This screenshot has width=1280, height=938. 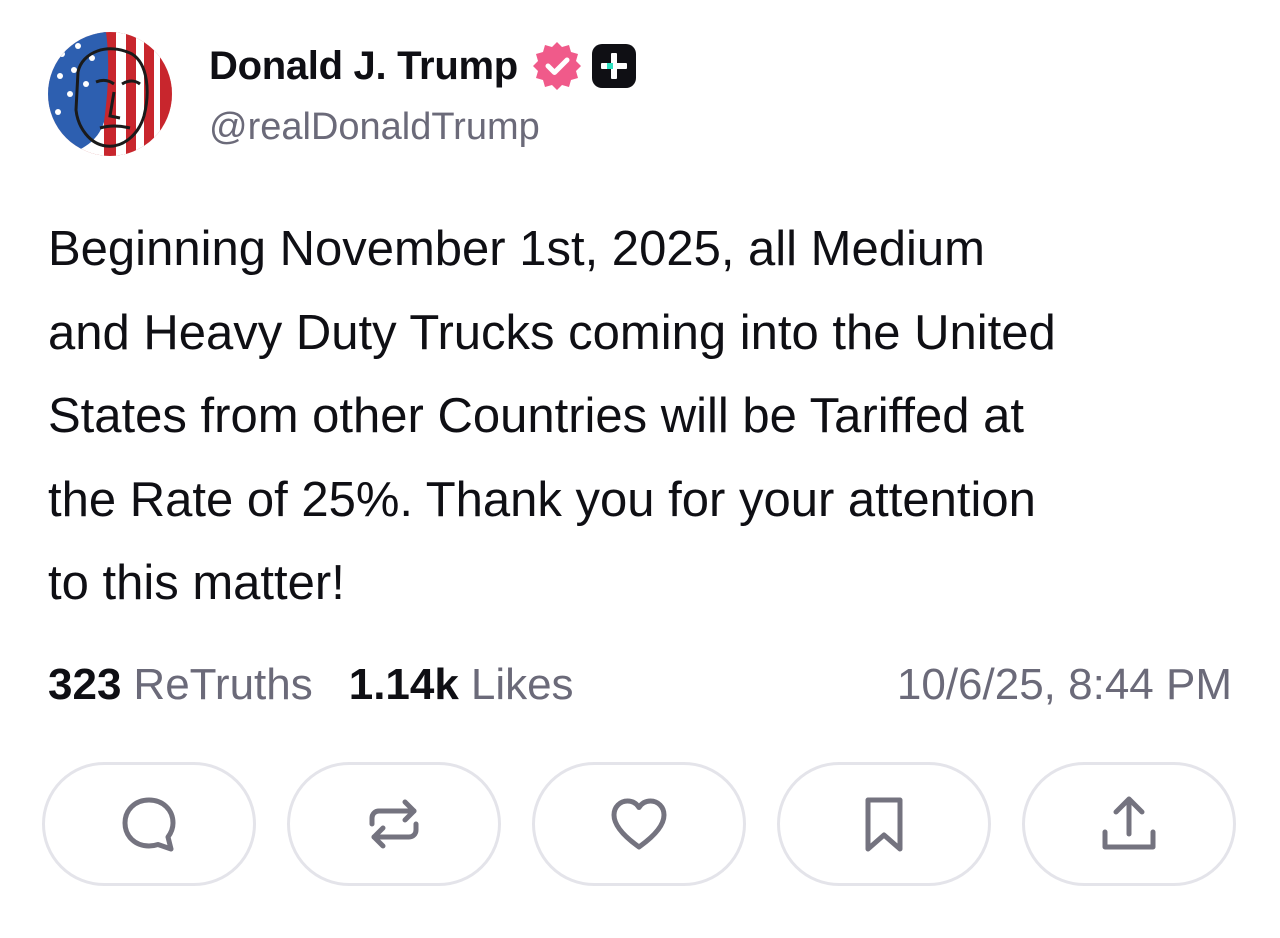 What do you see at coordinates (461, 685) in the screenshot?
I see `likes-stat: 1.14k Likes` at bounding box center [461, 685].